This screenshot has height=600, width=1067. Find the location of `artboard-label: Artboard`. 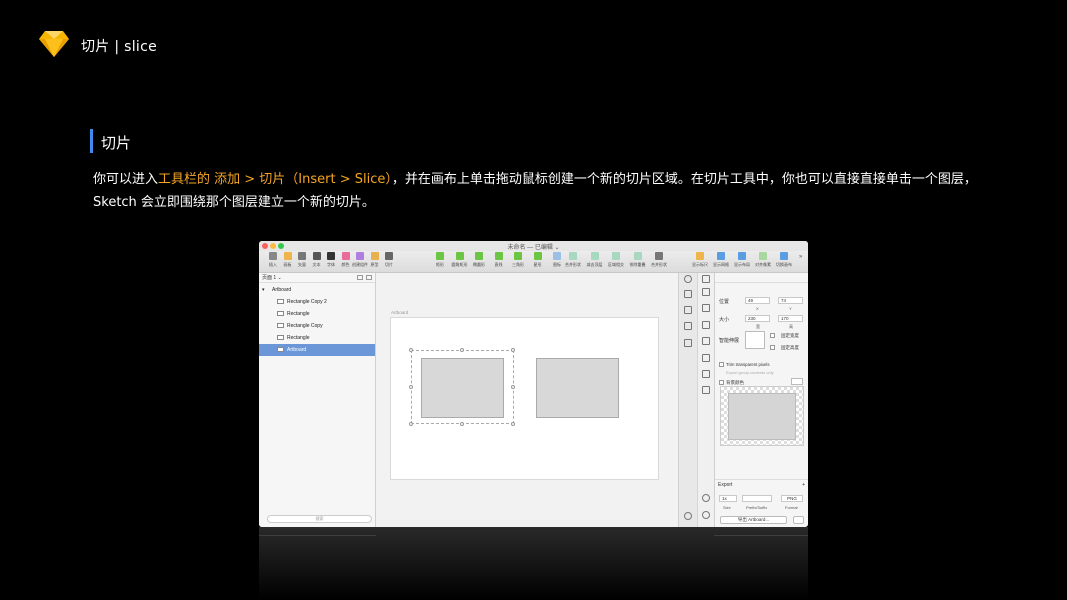

artboard-label: Artboard is located at coordinates (399, 312).